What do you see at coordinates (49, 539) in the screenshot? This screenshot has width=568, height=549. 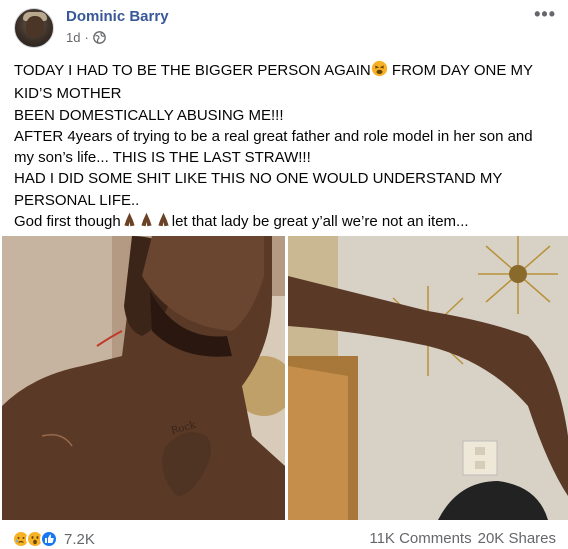 I see `like-reaction-icon` at bounding box center [49, 539].